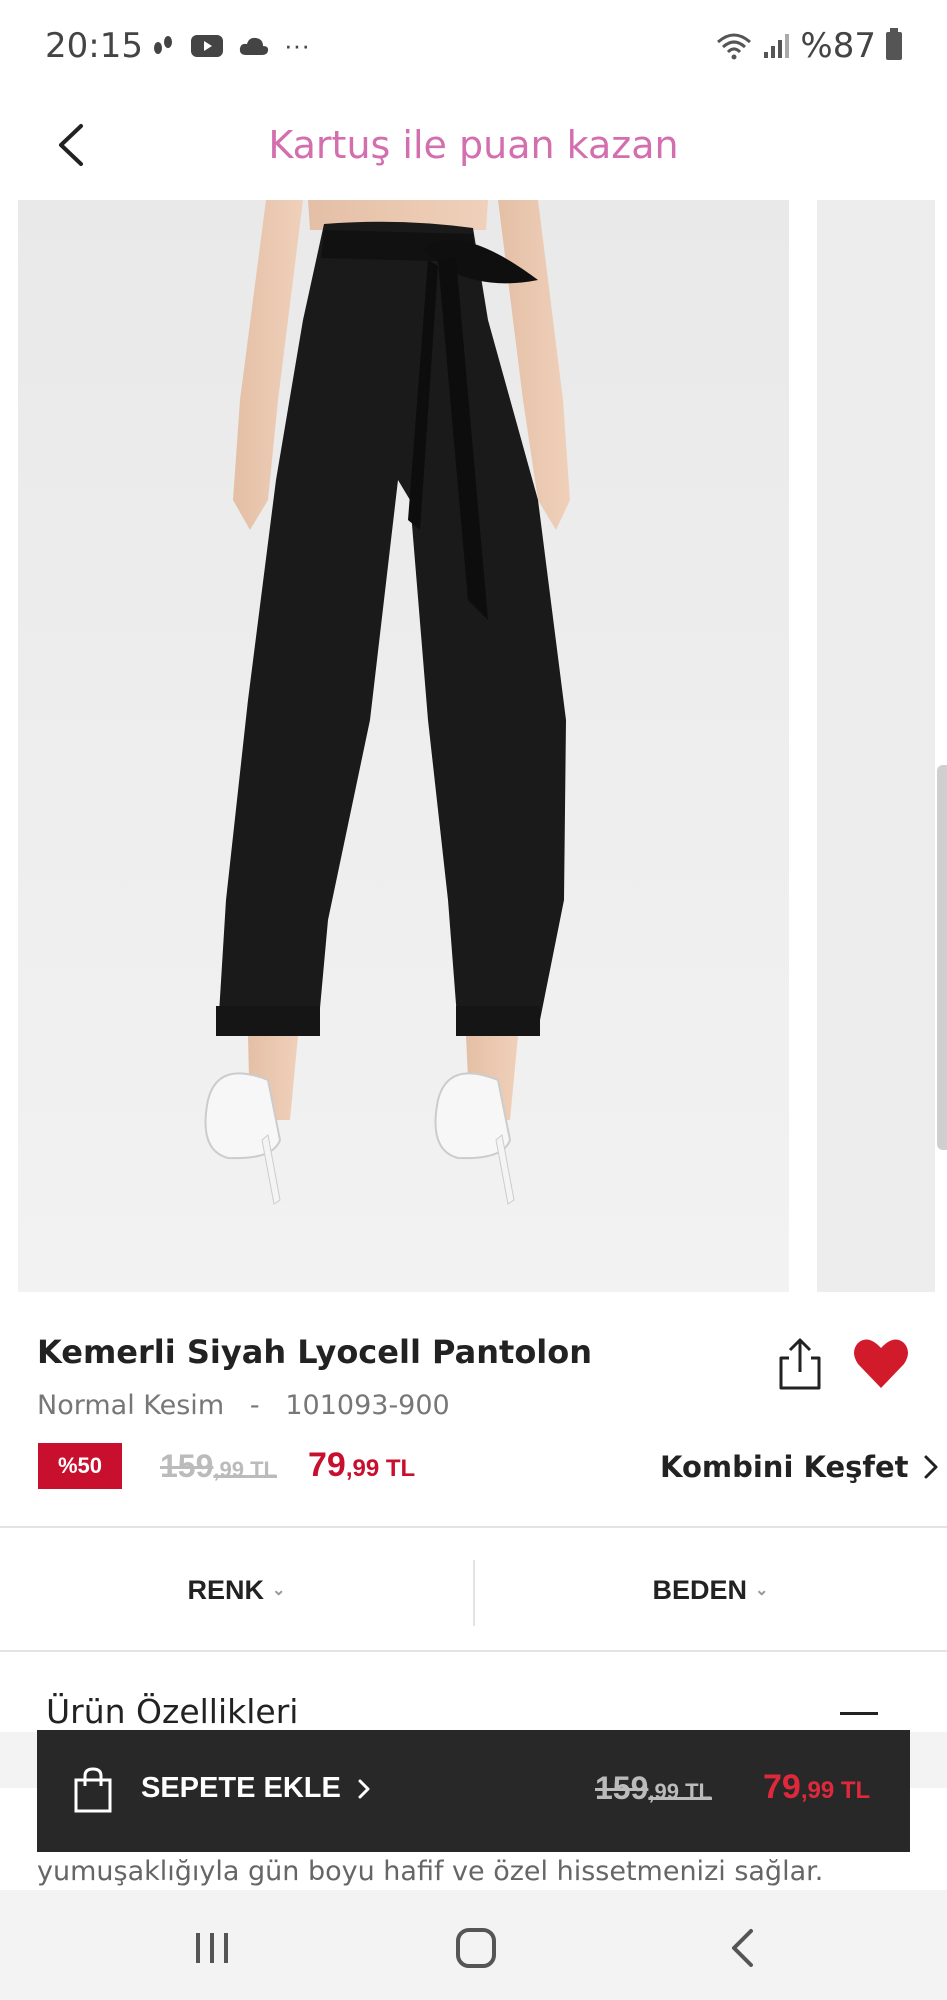 The height and width of the screenshot is (2000, 947). Describe the element at coordinates (473, 1791) in the screenshot. I see `add-to-cart-button: SEPETE EKLE 159,99 TL 79,99 TL` at that location.